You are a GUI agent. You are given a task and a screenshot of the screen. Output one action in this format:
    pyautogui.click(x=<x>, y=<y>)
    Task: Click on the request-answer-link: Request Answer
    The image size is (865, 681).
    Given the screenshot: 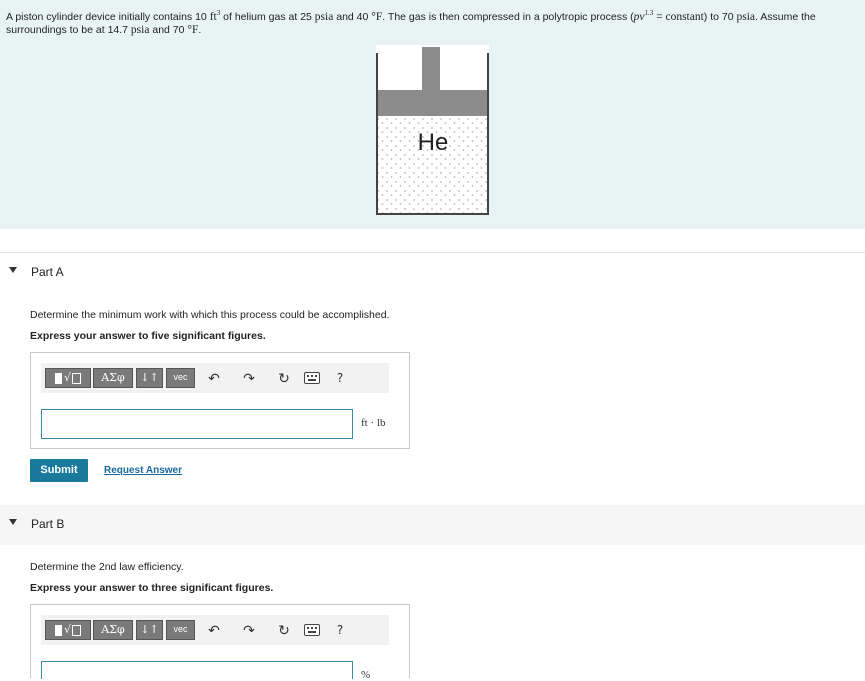 What is the action you would take?
    pyautogui.click(x=143, y=470)
    